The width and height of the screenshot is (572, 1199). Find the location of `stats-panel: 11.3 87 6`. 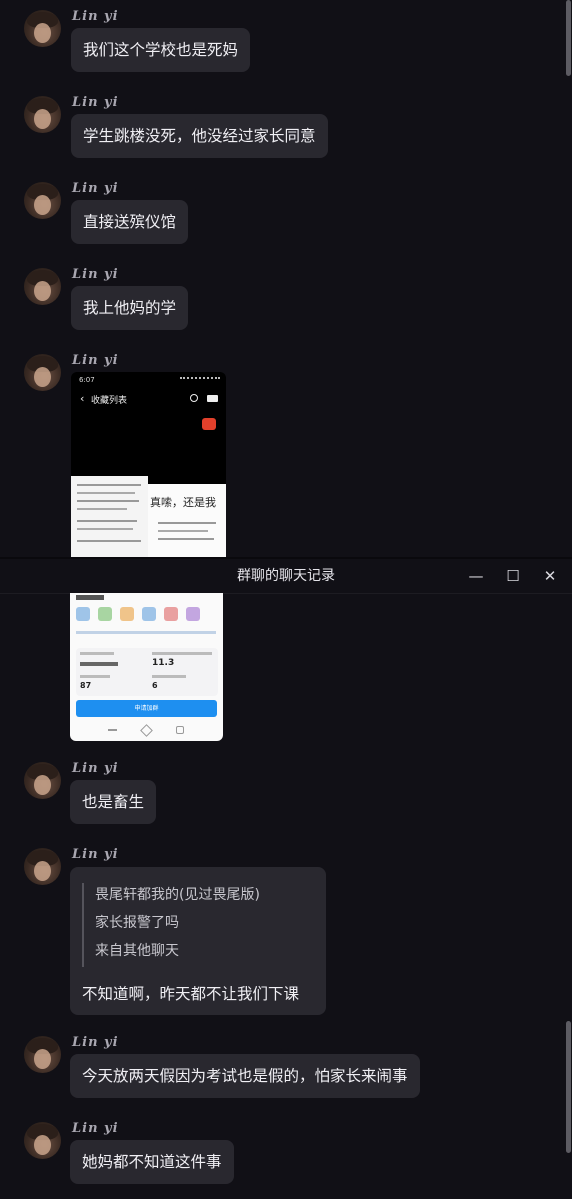

stats-panel: 11.3 87 6 is located at coordinates (147, 672).